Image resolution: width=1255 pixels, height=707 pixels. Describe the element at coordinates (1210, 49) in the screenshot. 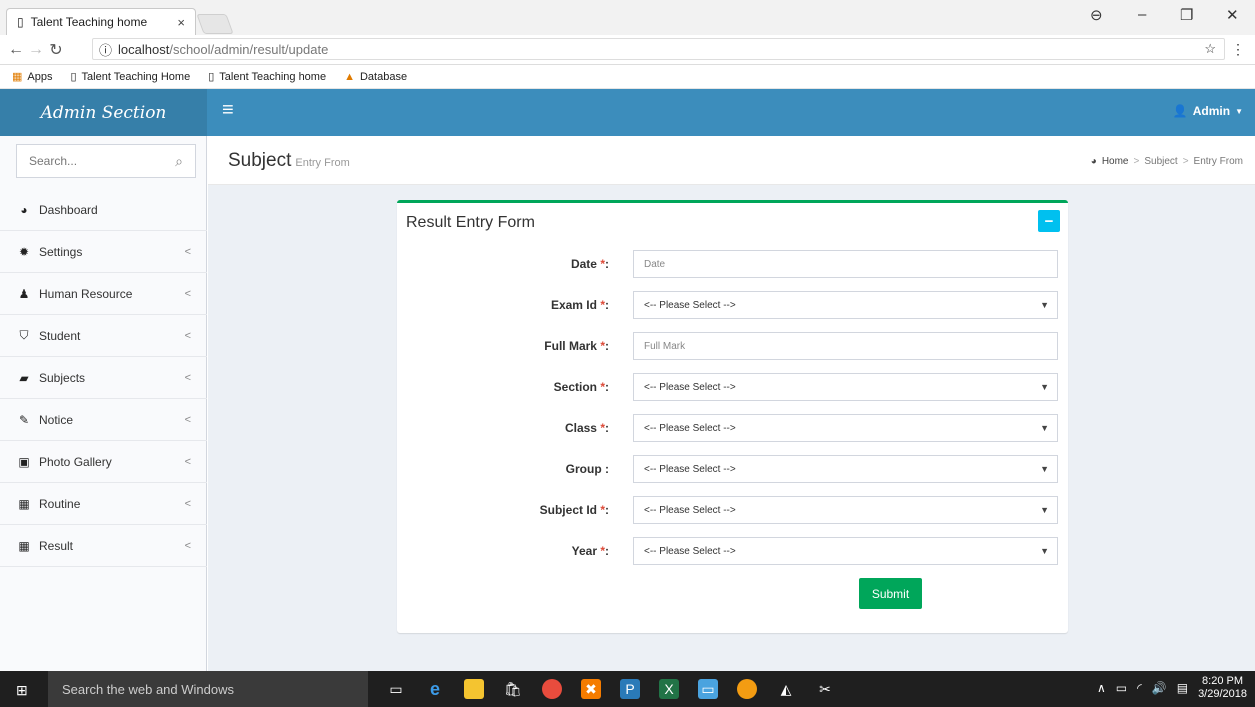

I see `star-icon: ☆` at that location.